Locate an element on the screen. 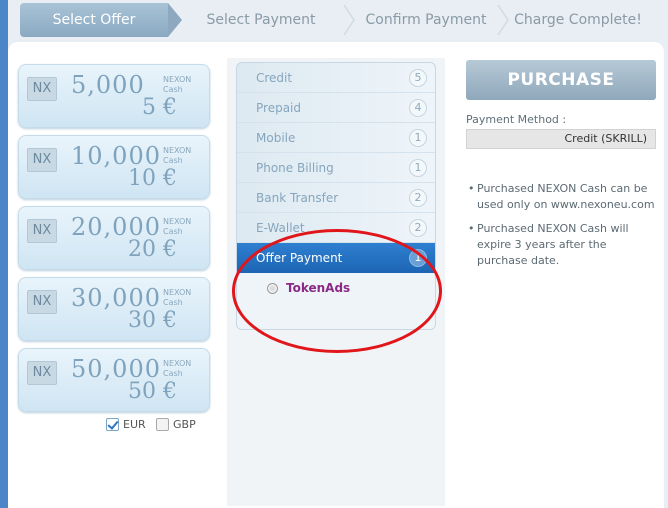 This screenshot has width=668, height=508. amount-option-50000: NX 50,000 NEXON Cash 50 € is located at coordinates (114, 380).